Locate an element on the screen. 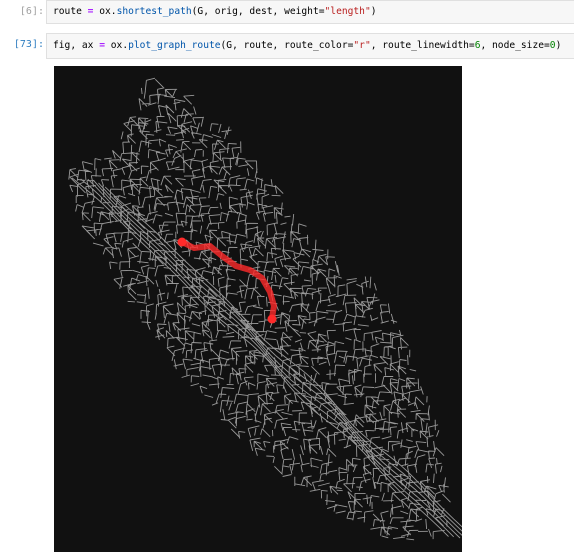  code-token: route is located at coordinates (67, 11).